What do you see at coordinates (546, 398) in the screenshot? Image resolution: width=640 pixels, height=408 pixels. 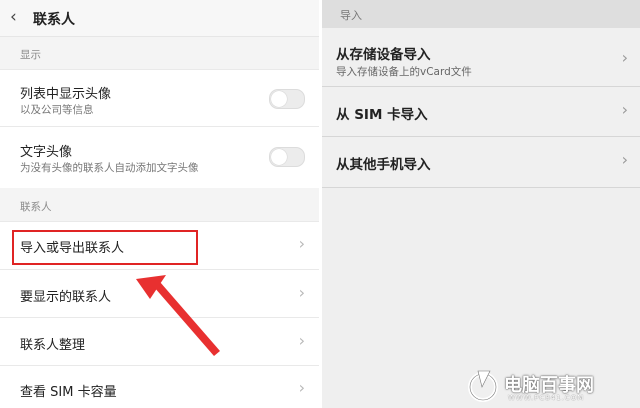 I see `watermark-url: WWW.PC841.COM` at bounding box center [546, 398].